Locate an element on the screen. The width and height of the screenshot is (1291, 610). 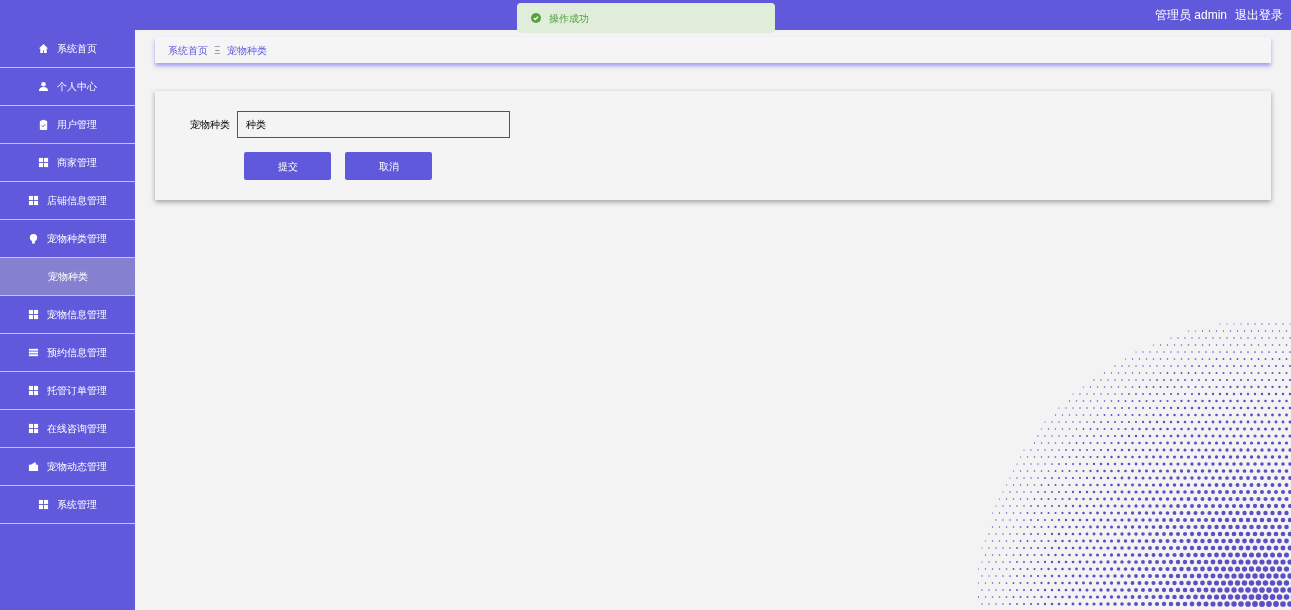
logout-link: 退出登录 is located at coordinates (1259, 15).